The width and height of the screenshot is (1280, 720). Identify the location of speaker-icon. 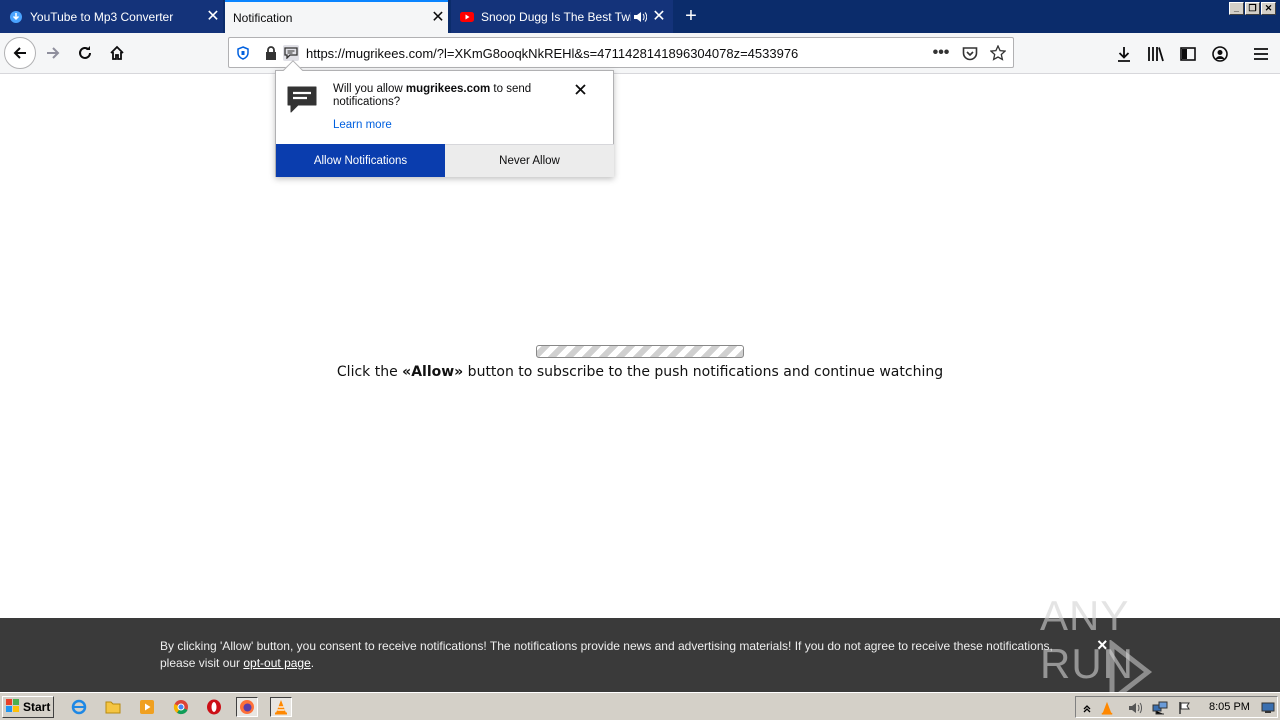
(640, 17).